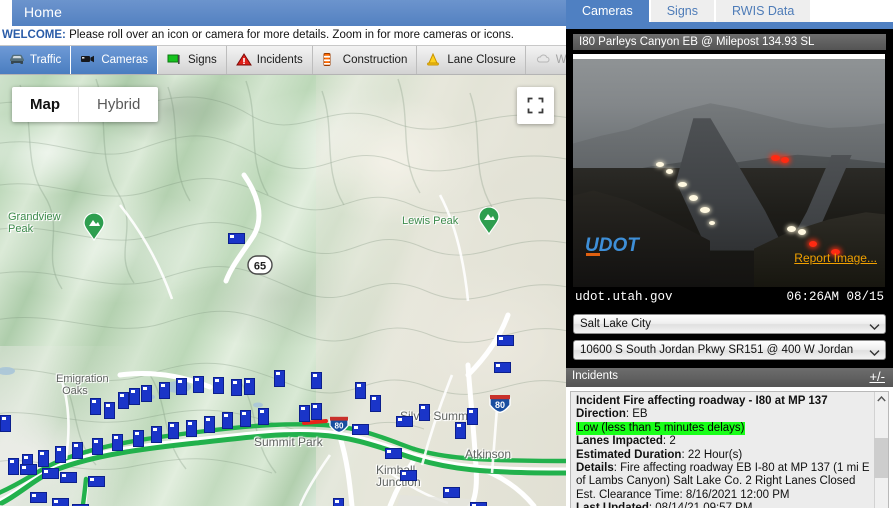 This screenshot has width=893, height=508. Describe the element at coordinates (471, 60) in the screenshot. I see `layer-button-lane-closure: Lane Closure` at that location.